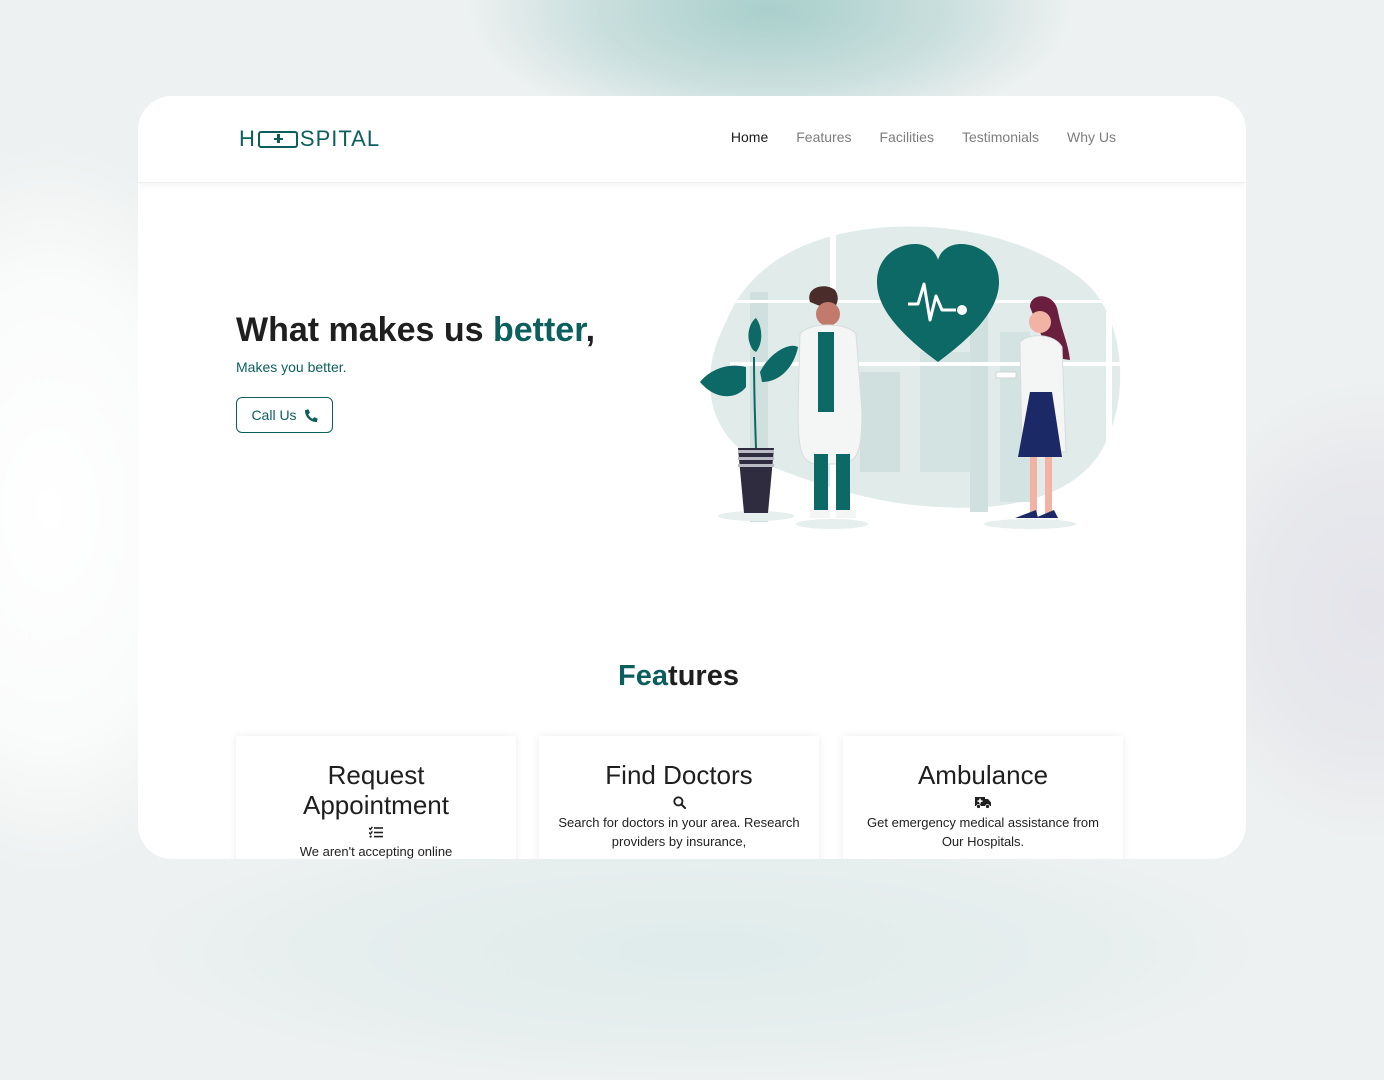 This screenshot has width=1384, height=1080. Describe the element at coordinates (340, 138) in the screenshot. I see `logo-suffix: SPITAL` at that location.